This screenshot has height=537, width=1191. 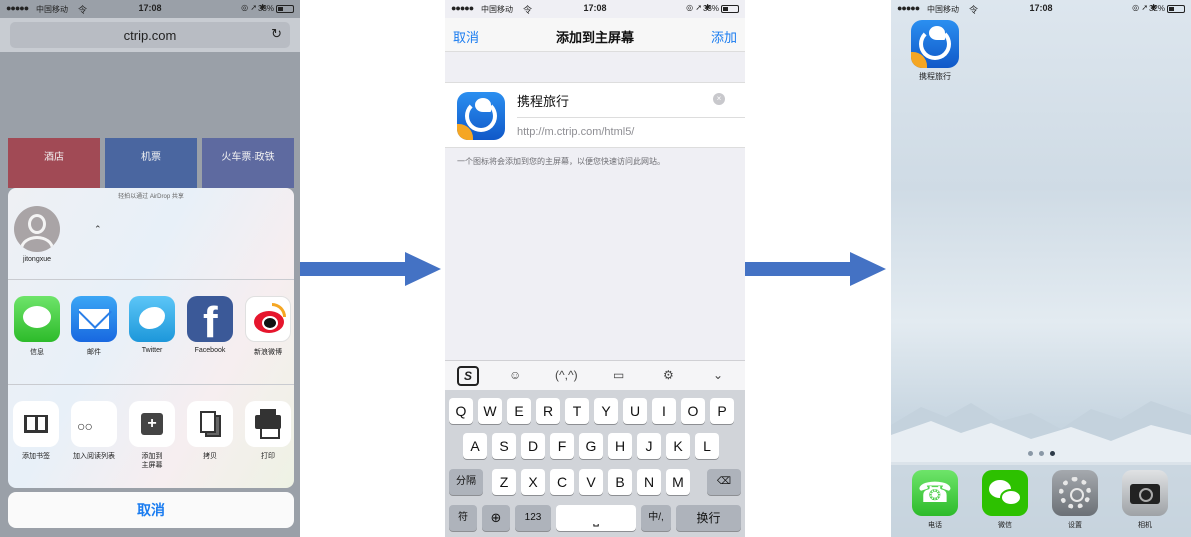 I want to click on action-label: 拷贝, so click(x=210, y=456).